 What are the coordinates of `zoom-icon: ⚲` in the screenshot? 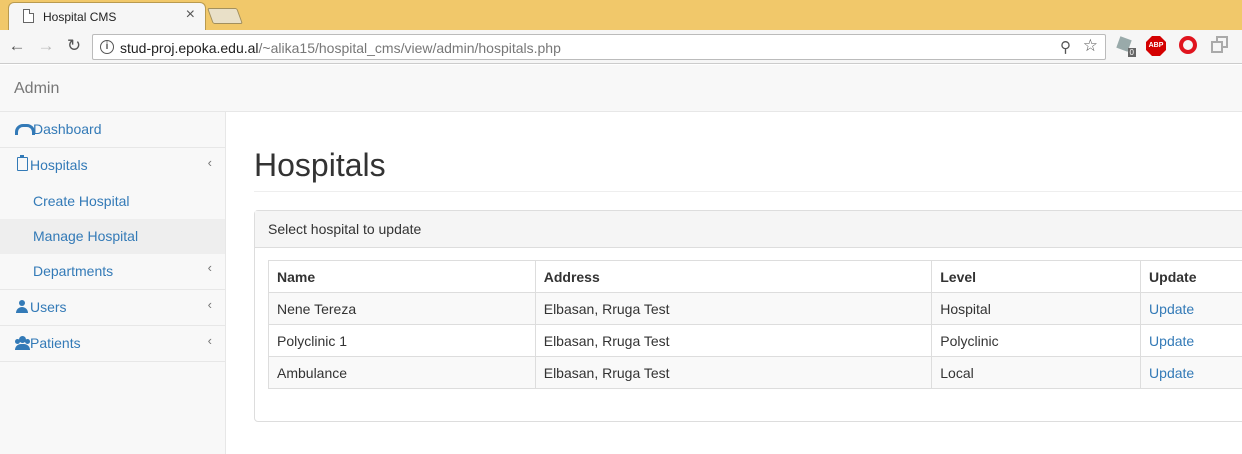 It's located at (1065, 47).